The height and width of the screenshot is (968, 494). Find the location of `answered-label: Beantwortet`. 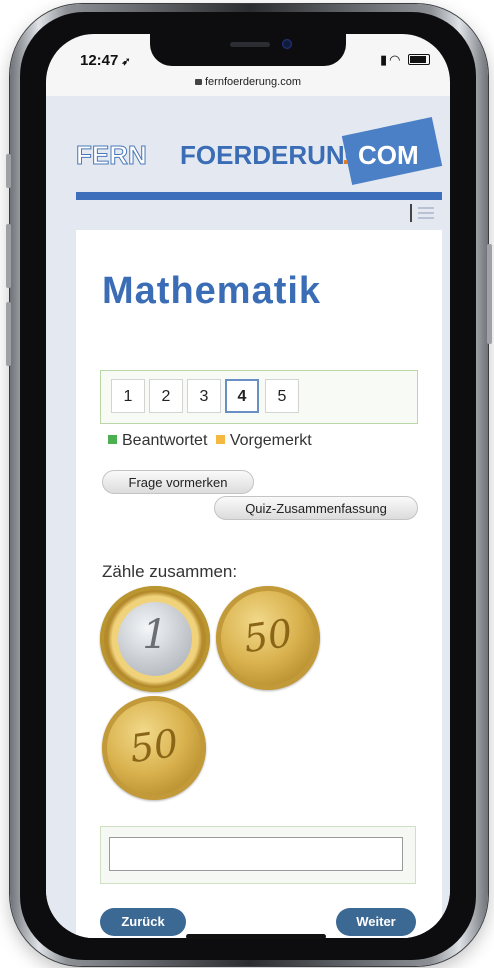

answered-label: Beantwortet is located at coordinates (165, 440).